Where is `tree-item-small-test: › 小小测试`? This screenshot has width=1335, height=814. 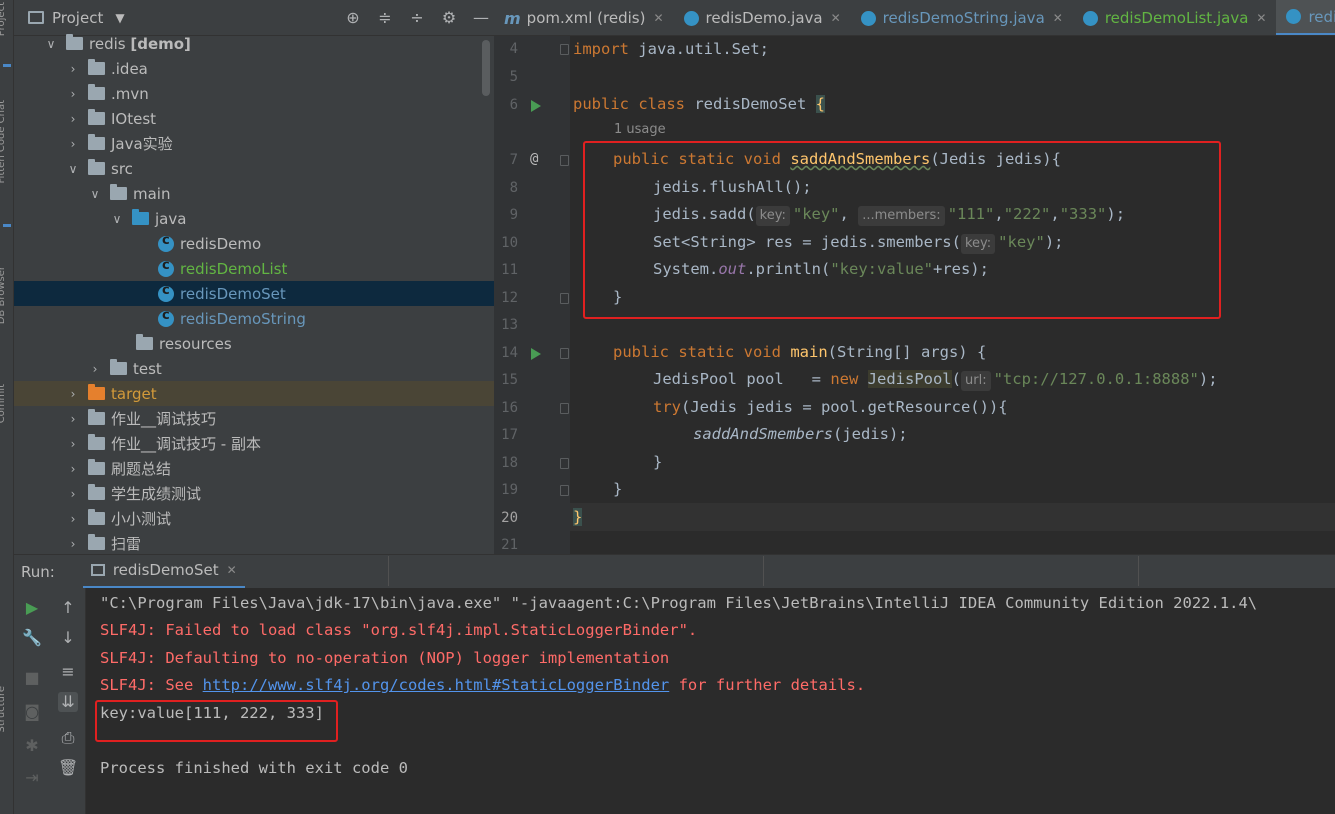
tree-item-small-test: › 小小测试 is located at coordinates (254, 518).